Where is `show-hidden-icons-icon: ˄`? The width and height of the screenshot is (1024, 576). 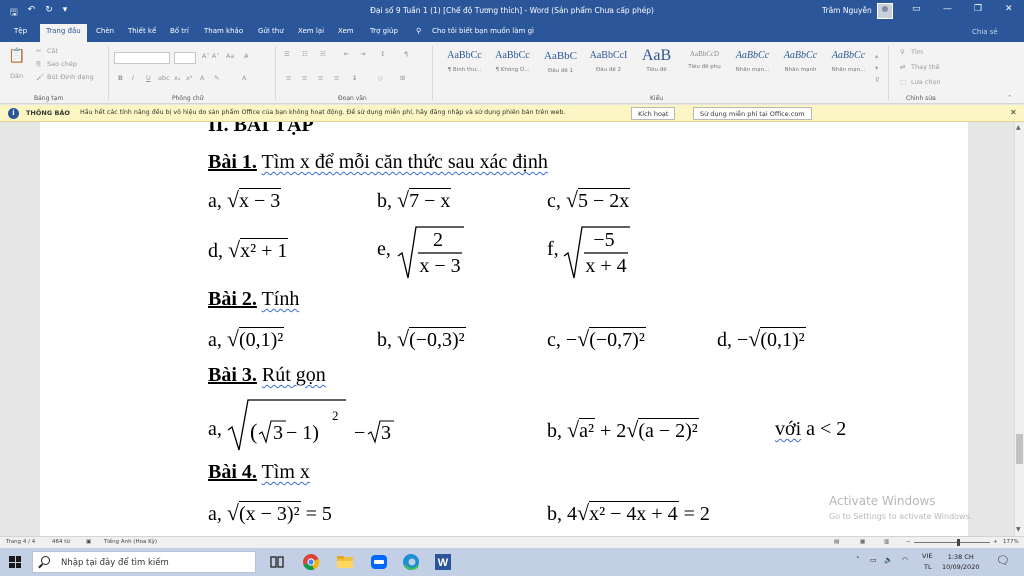
show-hidden-icons-icon: ˄ is located at coordinates (858, 560).